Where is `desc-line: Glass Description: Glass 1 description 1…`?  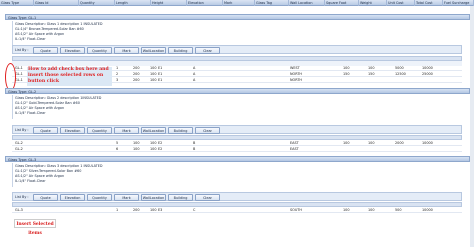
desc-line: Glass Description: Glass 1 description 1… is located at coordinates (59, 24).